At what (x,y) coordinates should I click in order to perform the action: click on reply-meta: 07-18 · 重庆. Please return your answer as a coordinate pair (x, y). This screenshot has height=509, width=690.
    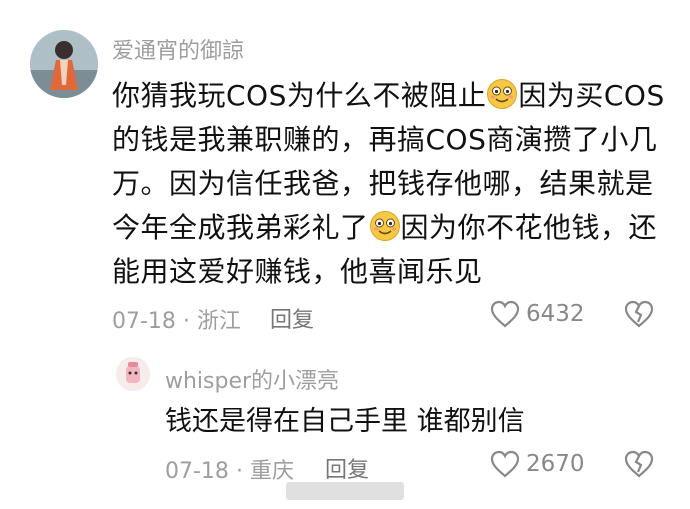
    Looking at the image, I should click on (229, 469).